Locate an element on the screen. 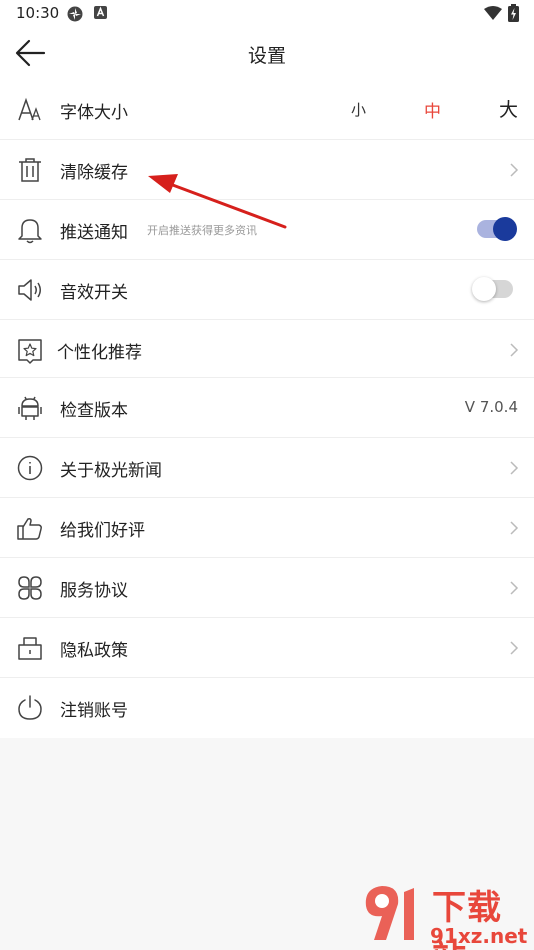 The width and height of the screenshot is (534, 950). service-agreement-label: 服务协议 is located at coordinates (94, 591).